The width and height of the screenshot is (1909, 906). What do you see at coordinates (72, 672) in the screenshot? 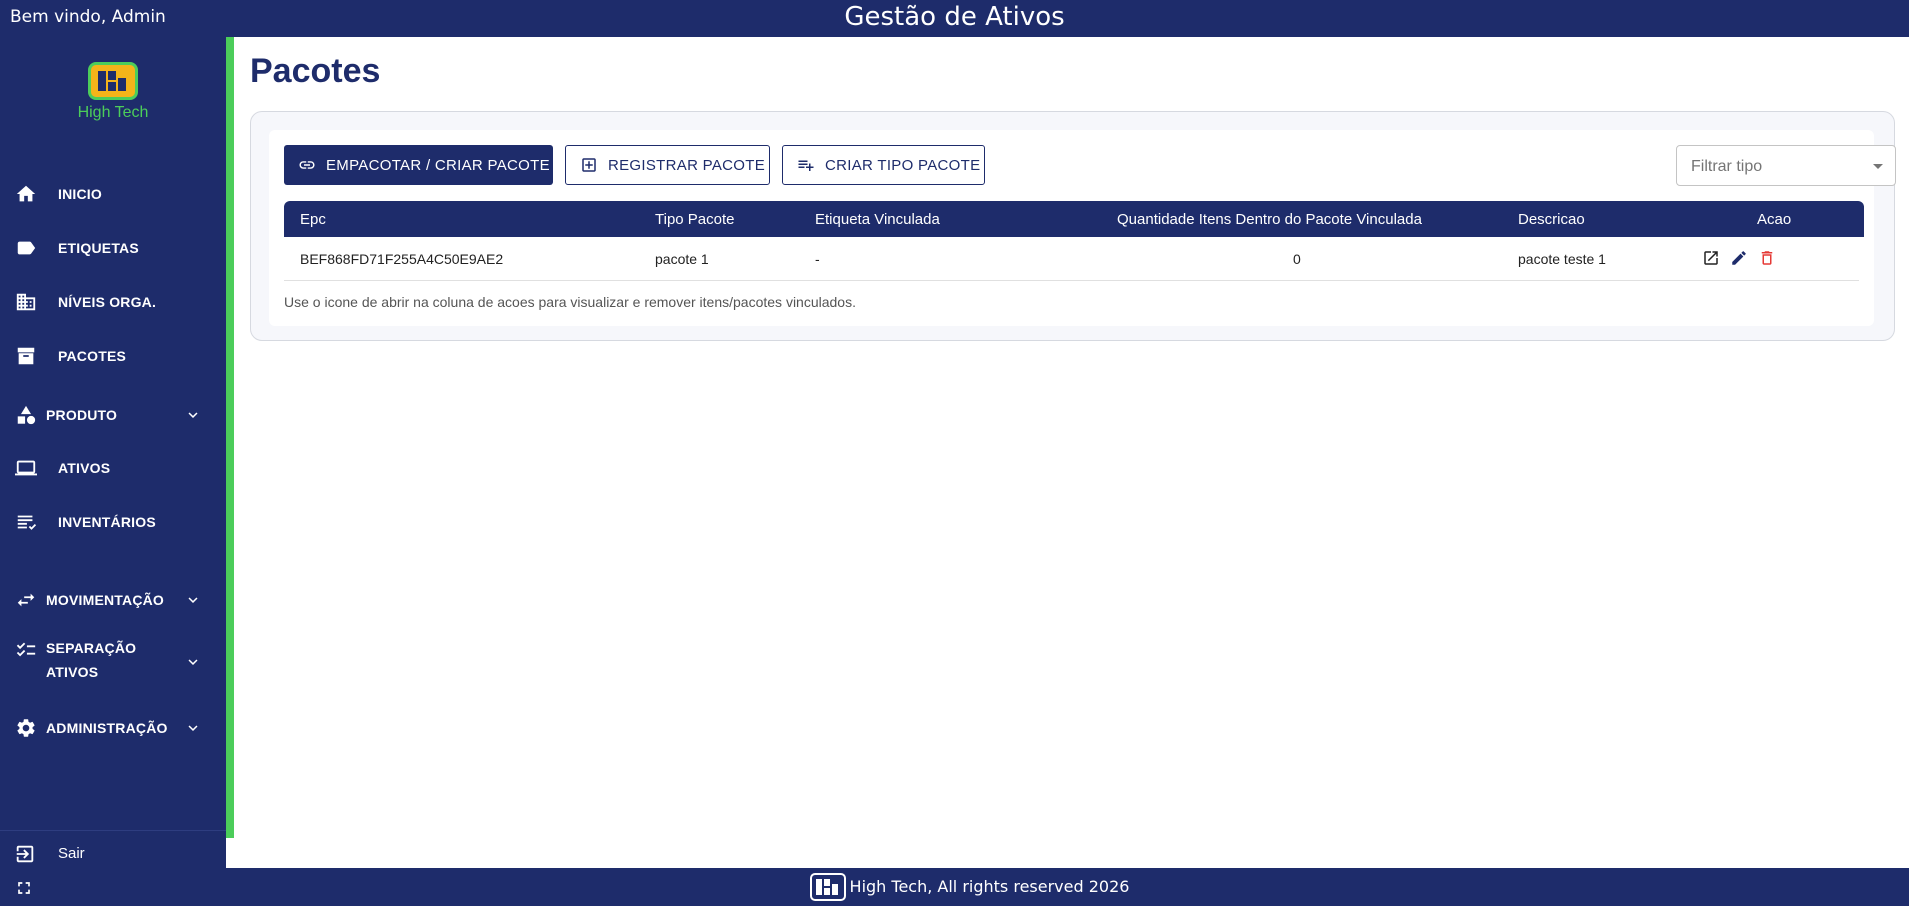
I see `sidebar-item-label-line2: ATIVOS` at bounding box center [72, 672].